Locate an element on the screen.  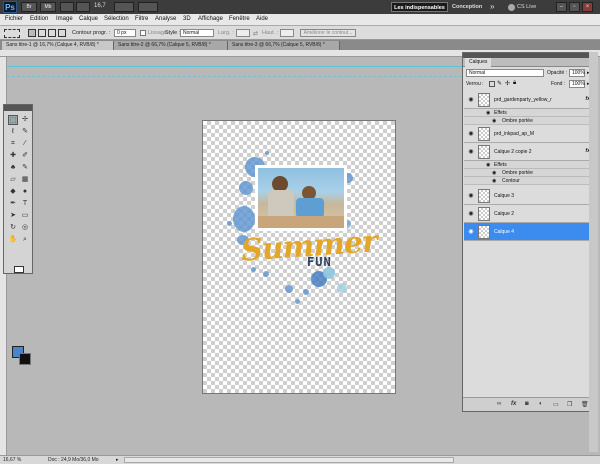
add-selection-icon is located at coordinates (42, 33).